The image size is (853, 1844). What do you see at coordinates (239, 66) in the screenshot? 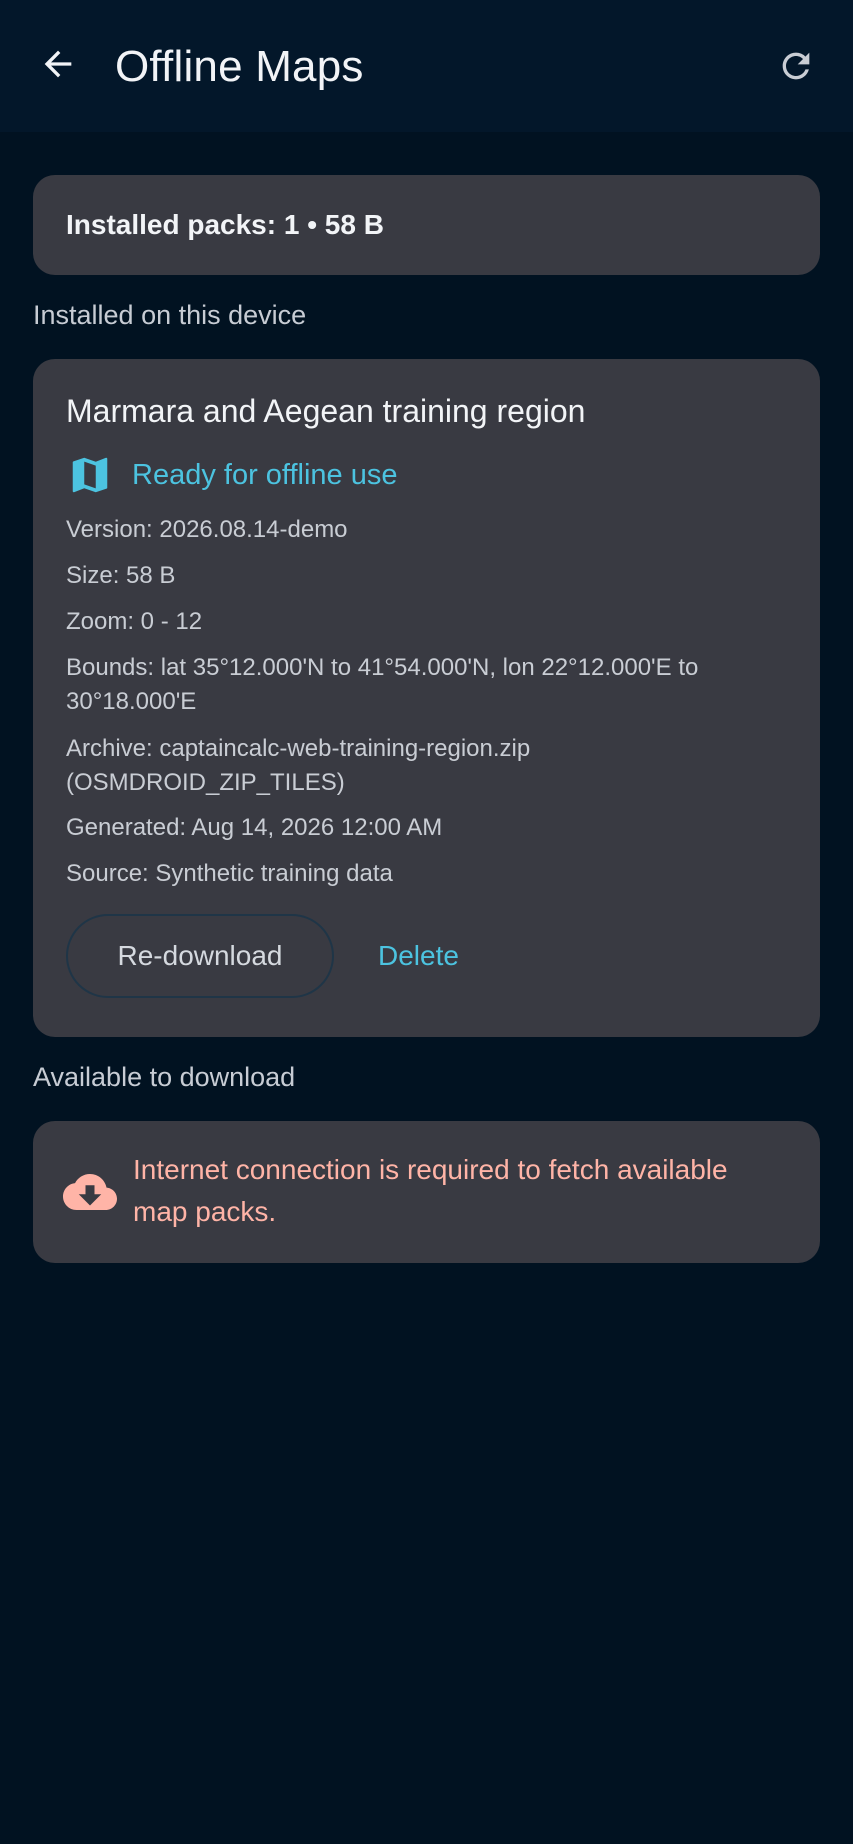
I see `page-title: Offline Maps` at bounding box center [239, 66].